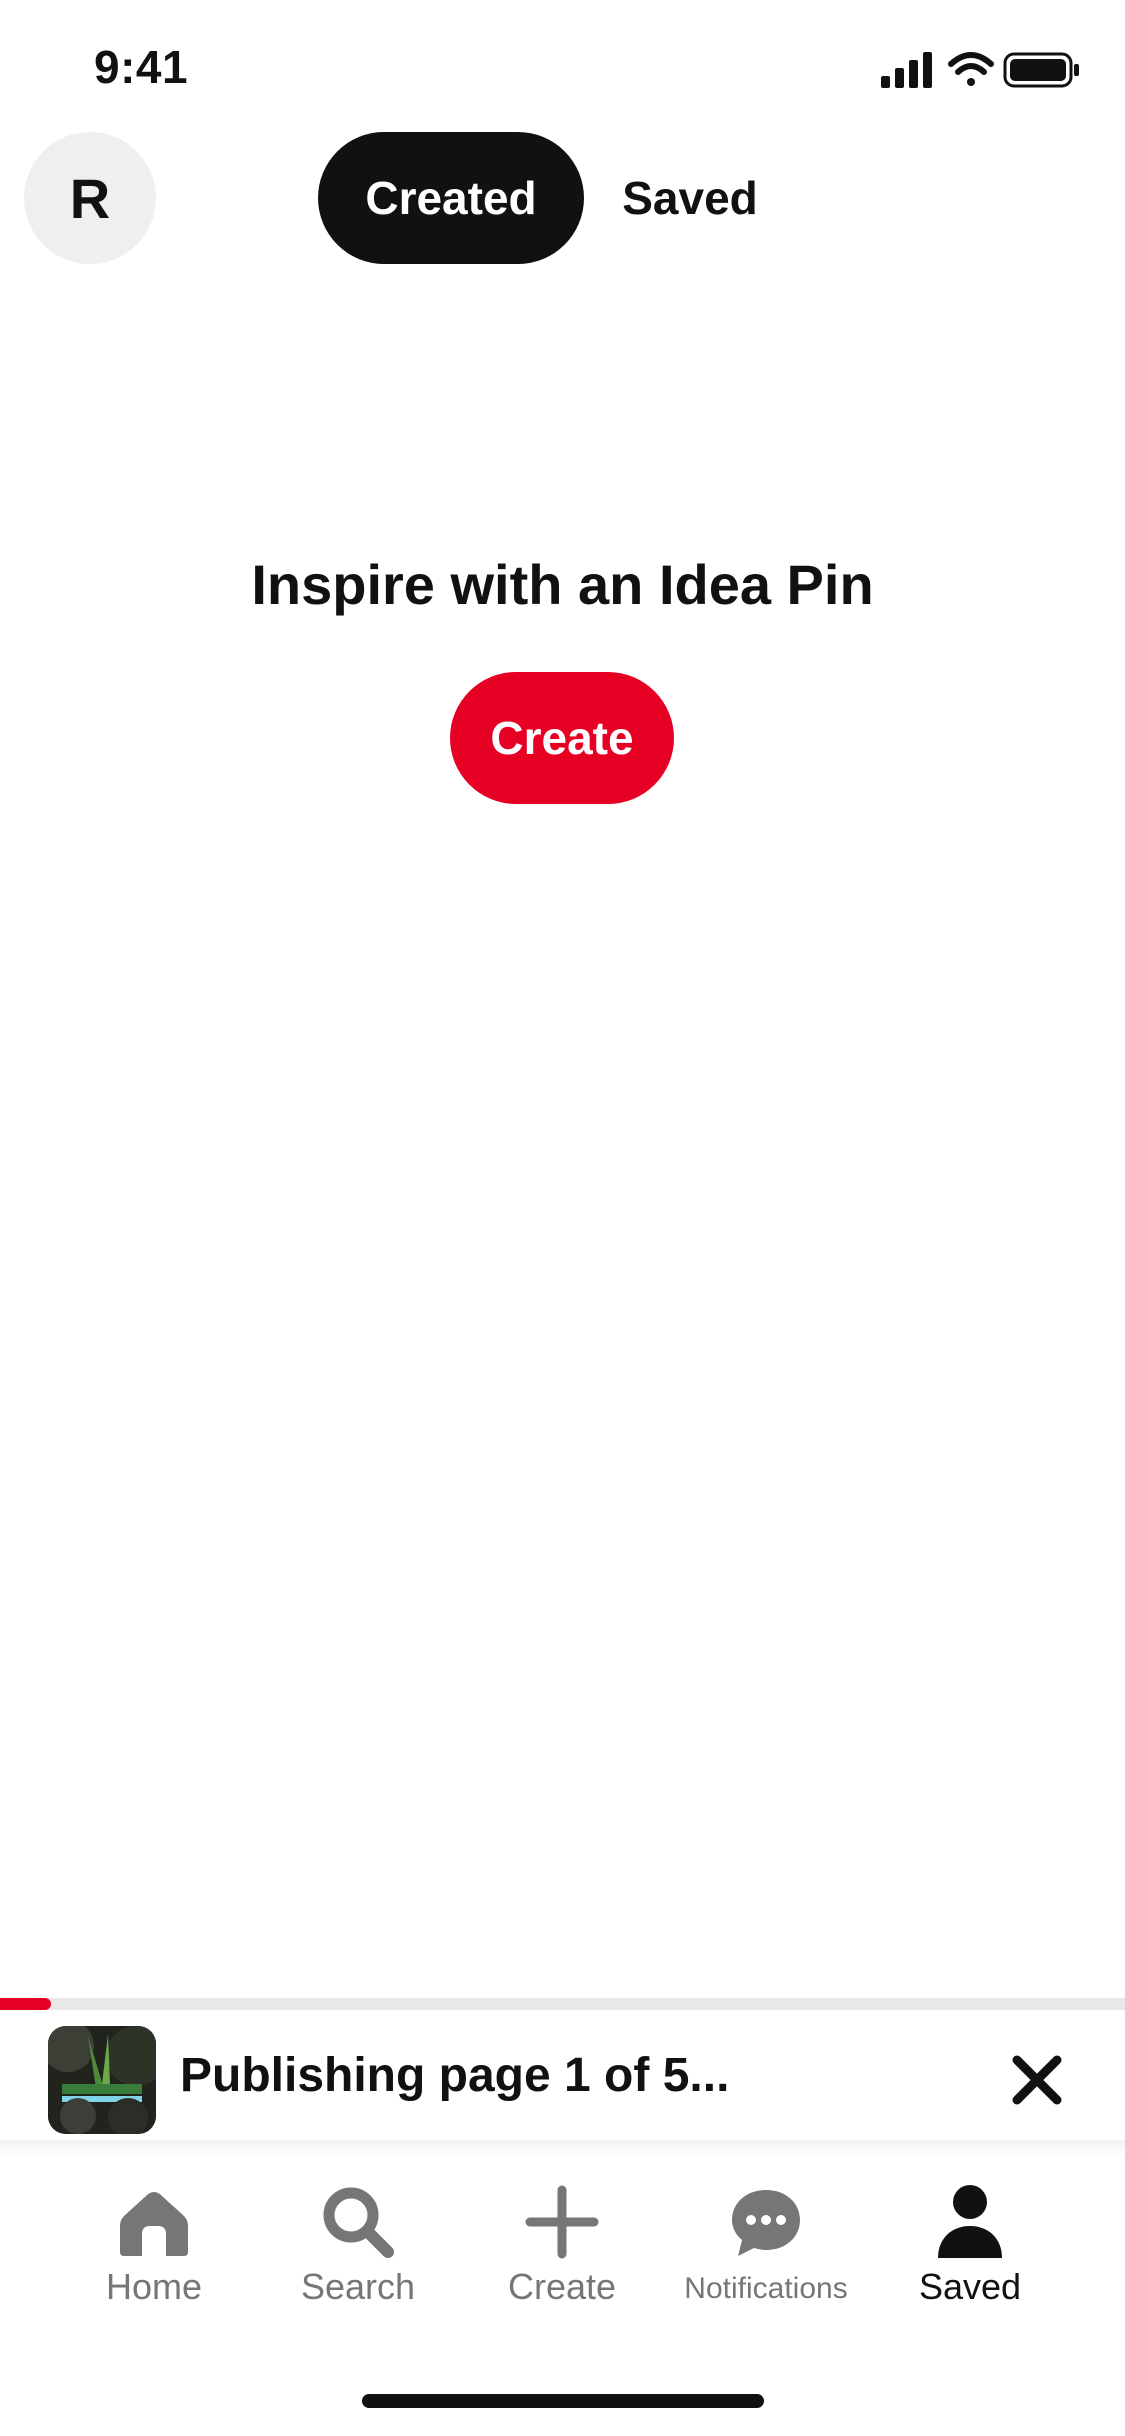 The width and height of the screenshot is (1125, 2436). I want to click on close-icon, so click(1037, 2080).